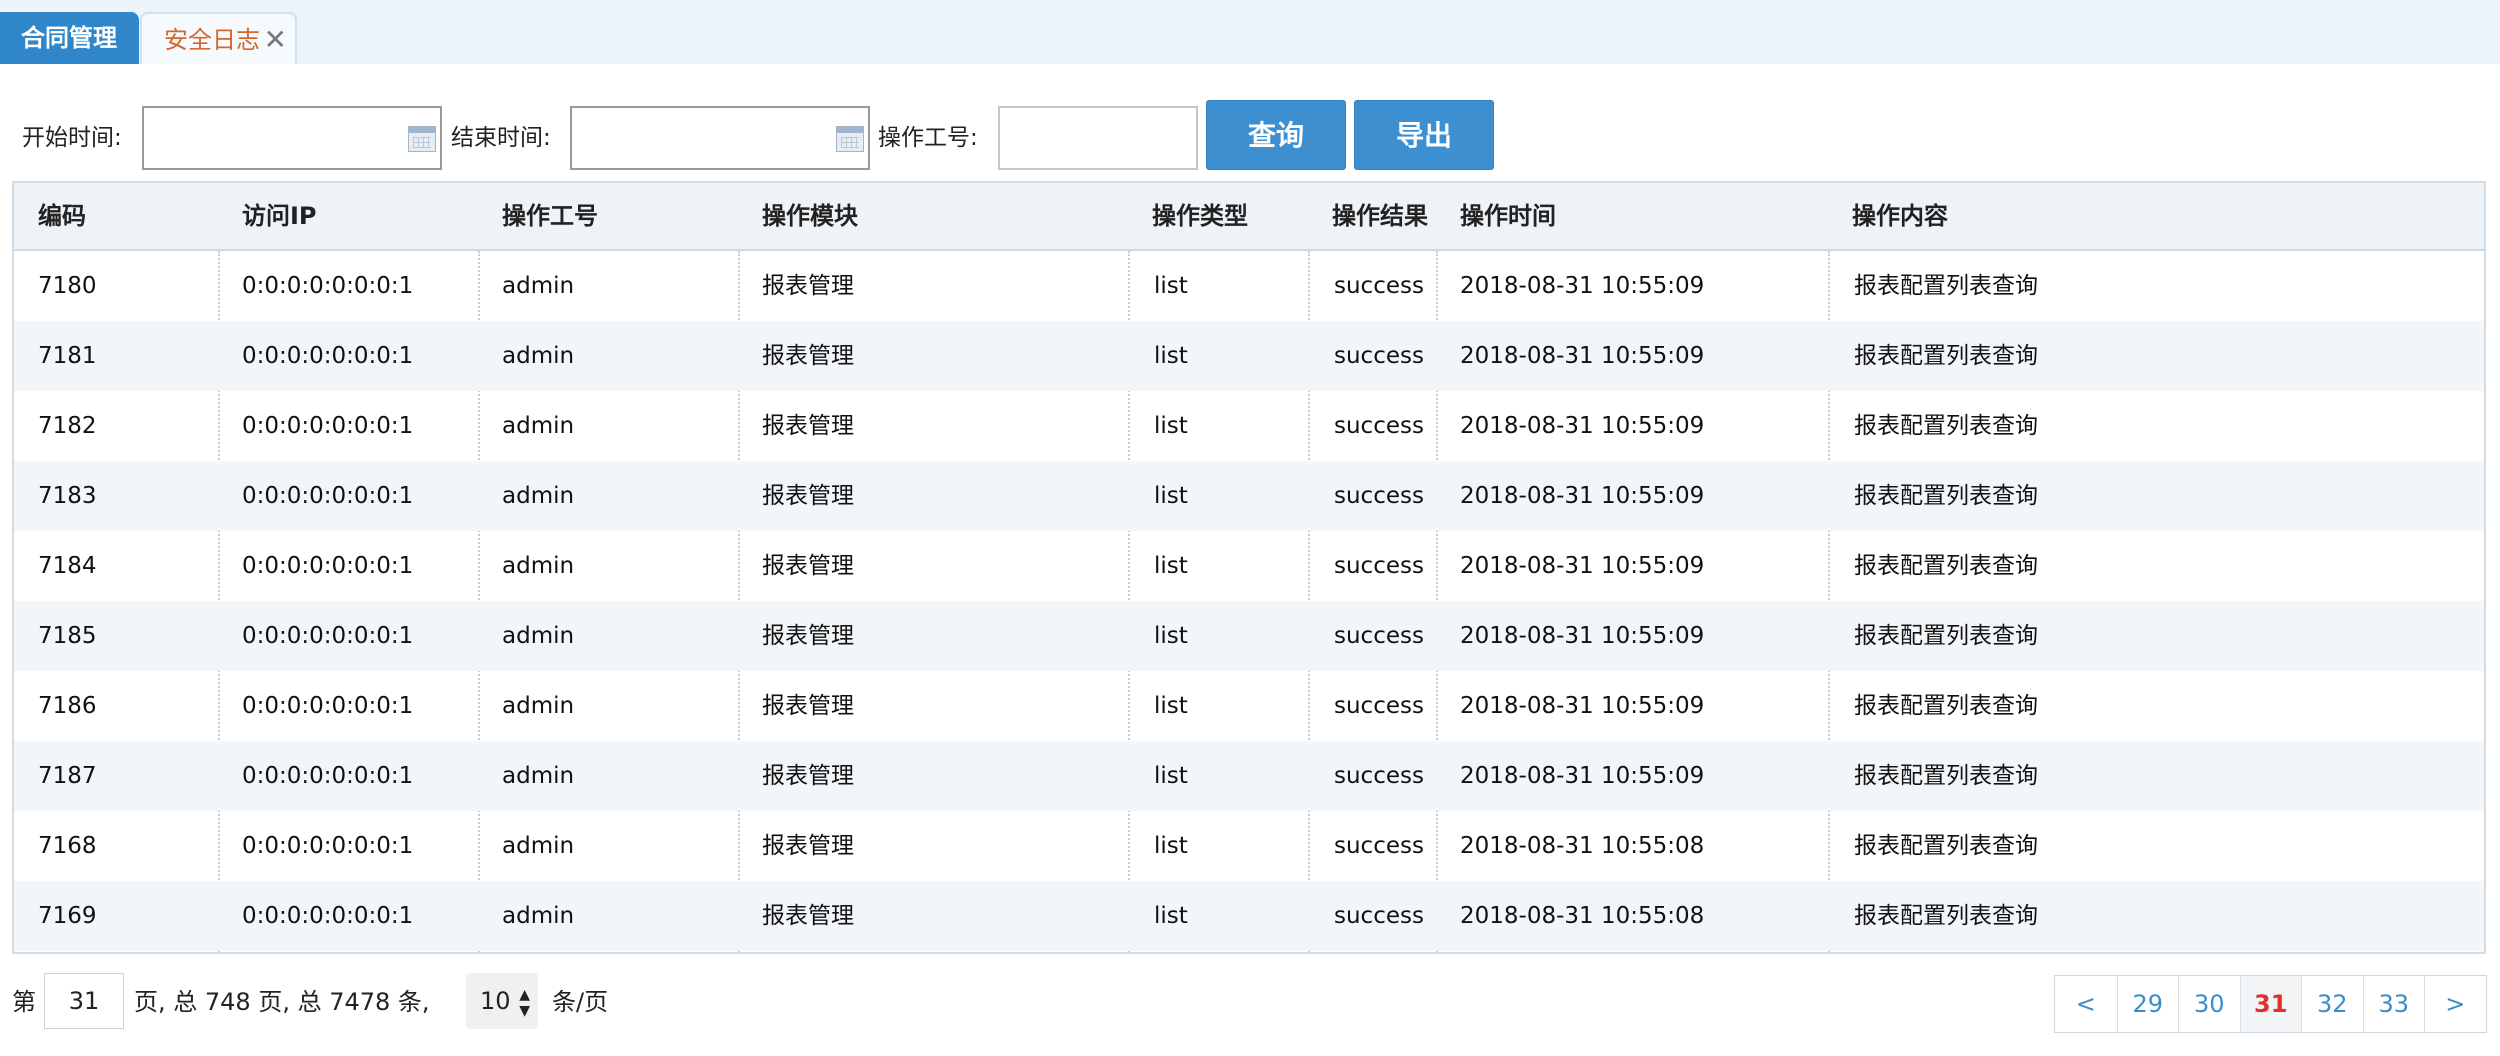 The width and height of the screenshot is (2500, 1056). I want to click on start-time-field, so click(292, 138).